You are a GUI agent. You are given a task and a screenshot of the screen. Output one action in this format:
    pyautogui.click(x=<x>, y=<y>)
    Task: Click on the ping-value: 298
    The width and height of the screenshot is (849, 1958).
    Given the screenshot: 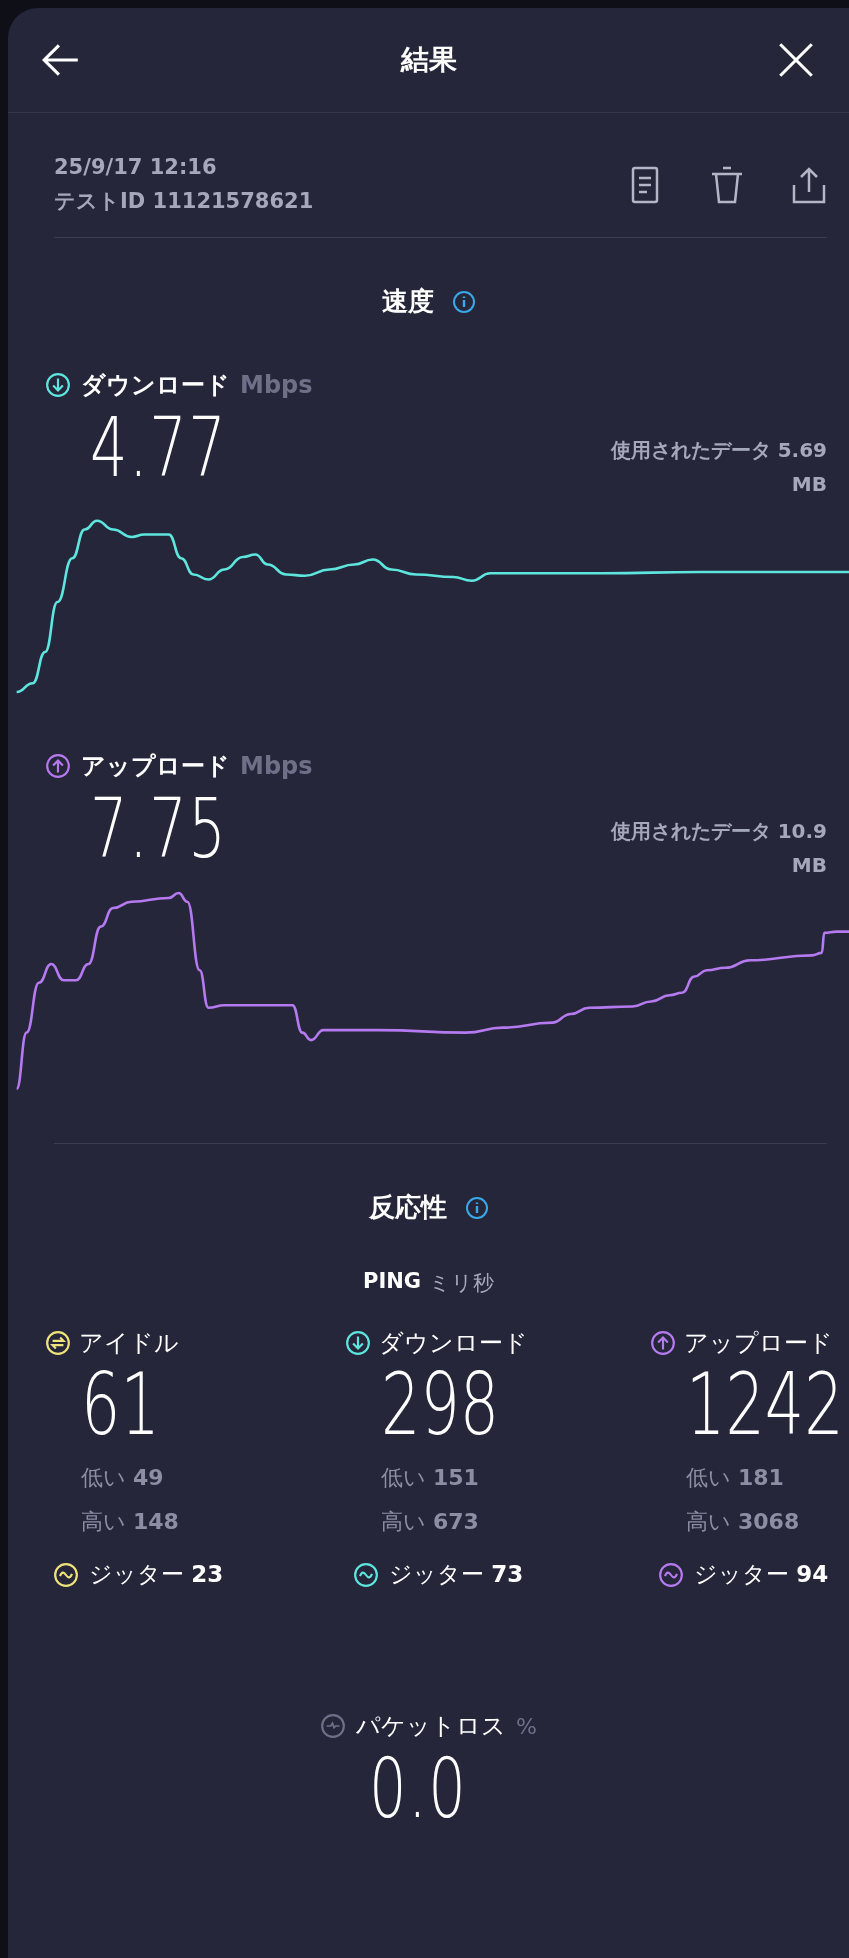 What is the action you would take?
    pyautogui.click(x=441, y=1404)
    